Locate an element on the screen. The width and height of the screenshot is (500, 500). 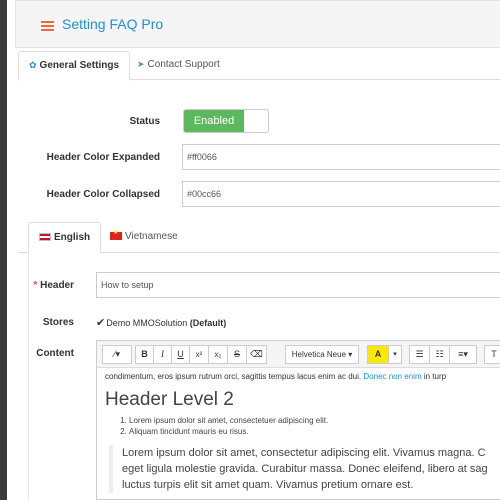
magic-wand-icon: ⁄▾ is located at coordinates (117, 354).